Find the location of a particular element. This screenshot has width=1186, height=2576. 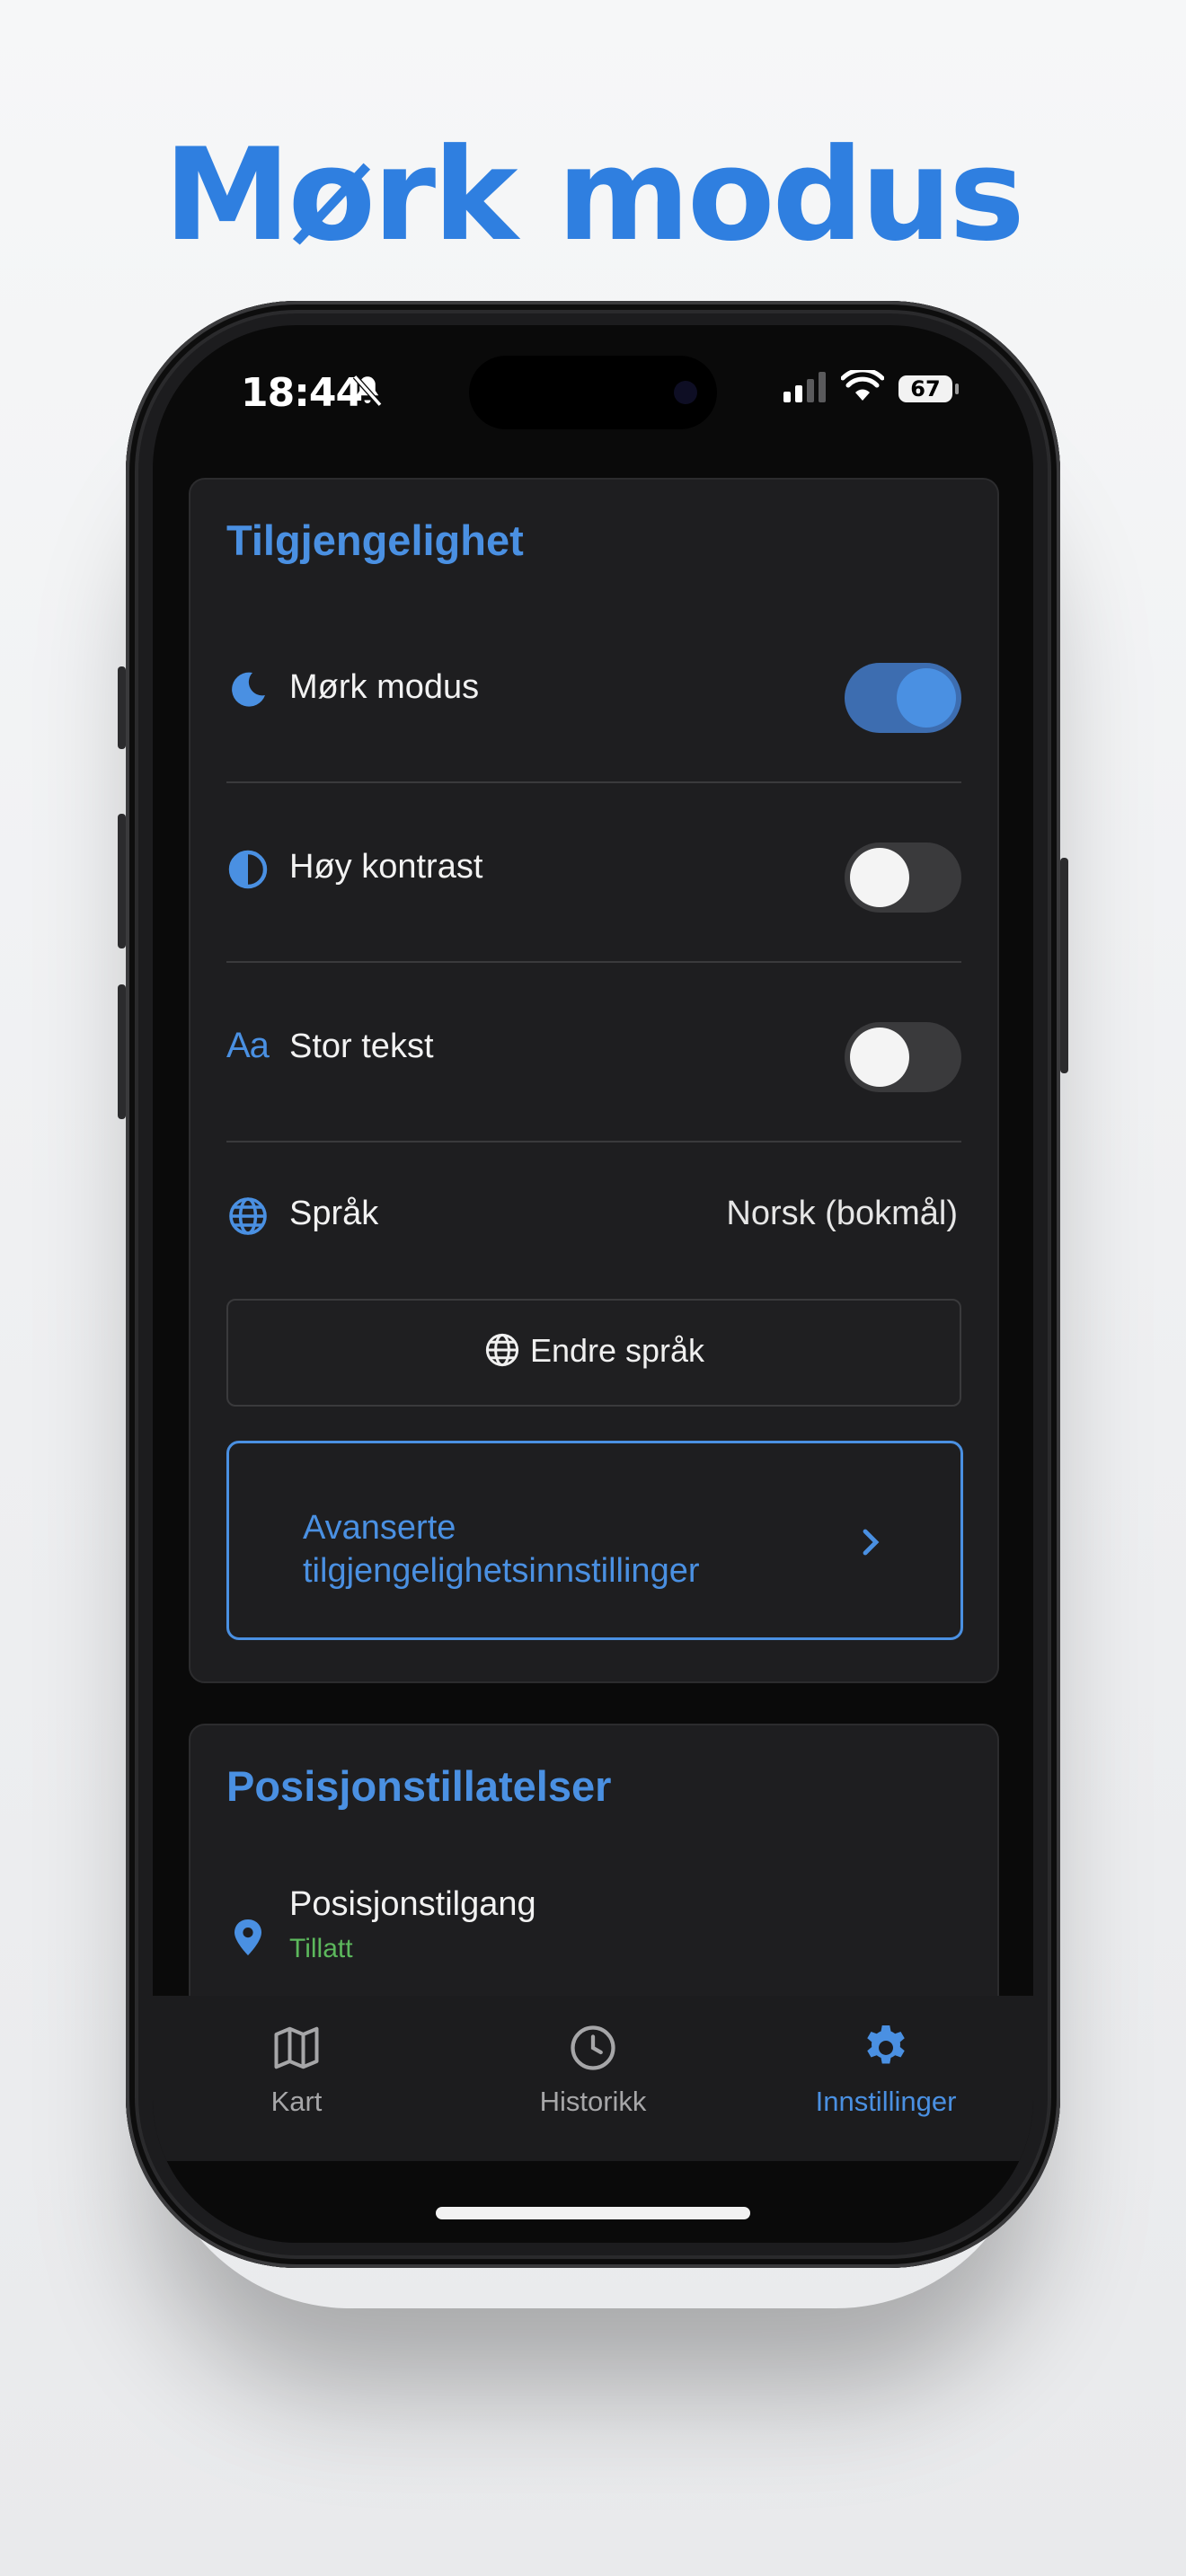

clock-icon is located at coordinates (593, 2050).